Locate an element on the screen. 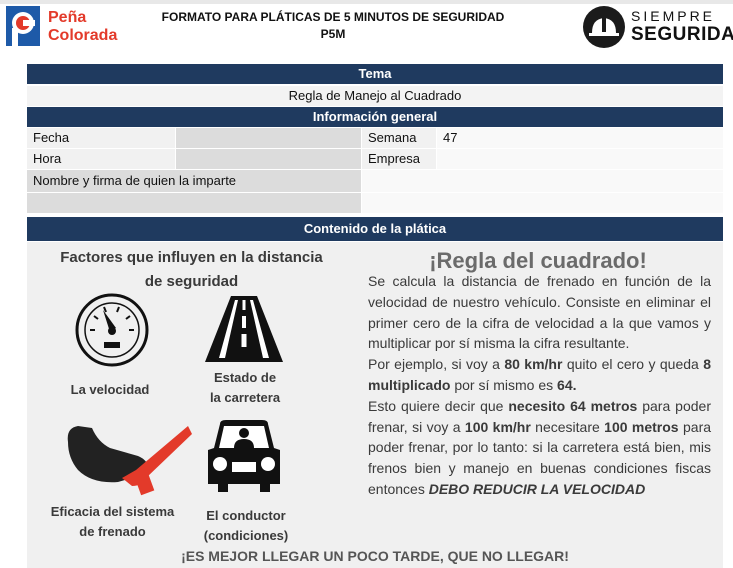 Image resolution: width=733 pixels, height=568 pixels. factor-caption-brakes-line2: de frenado is located at coordinates (112, 531).